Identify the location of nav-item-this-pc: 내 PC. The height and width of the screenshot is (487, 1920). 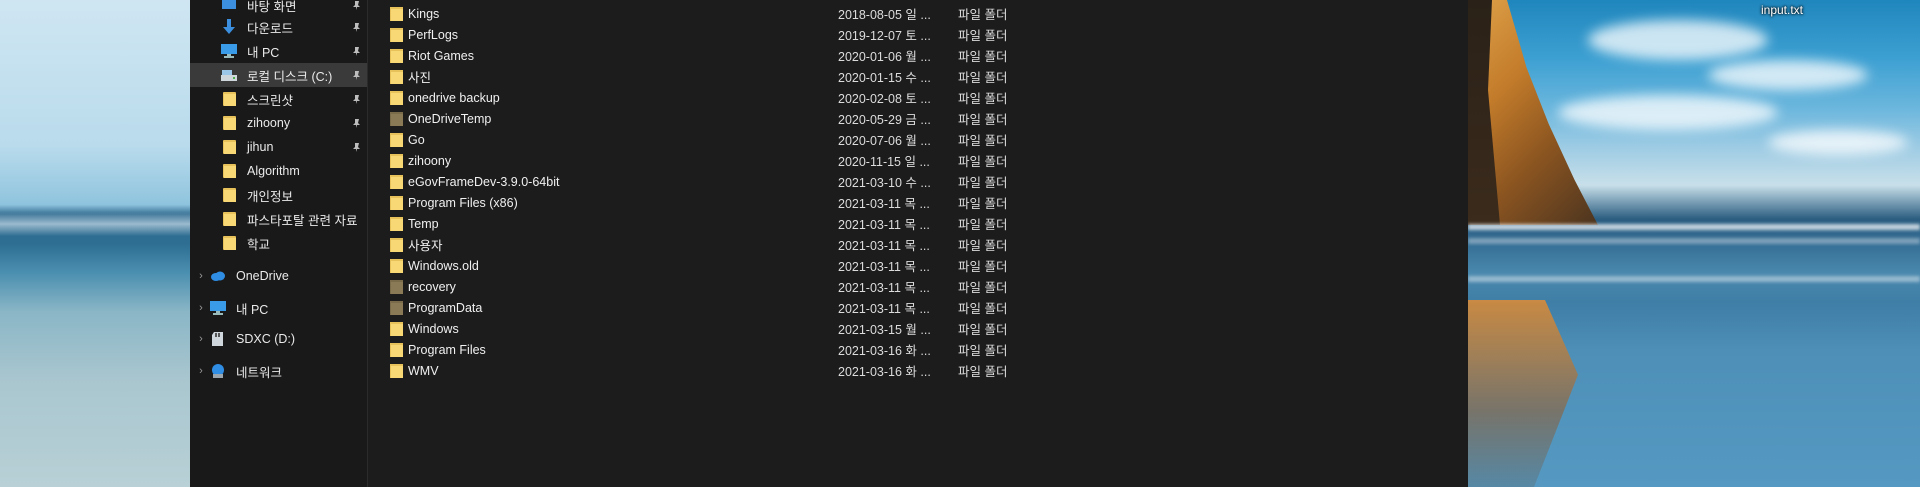
(278, 51).